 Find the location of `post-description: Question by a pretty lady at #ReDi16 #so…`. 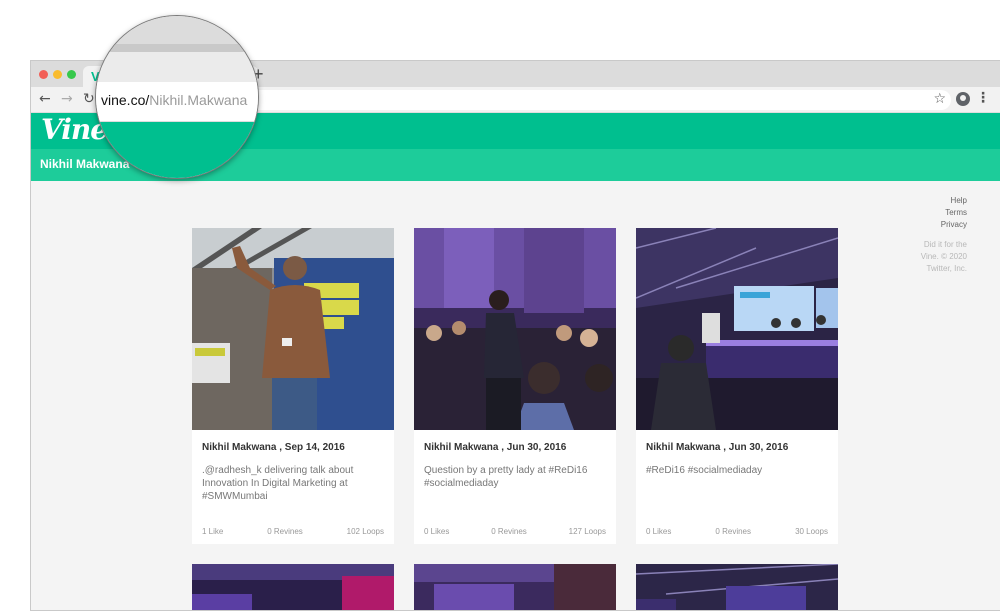

post-description: Question by a pretty lady at #ReDi16 #so… is located at coordinates (506, 477).